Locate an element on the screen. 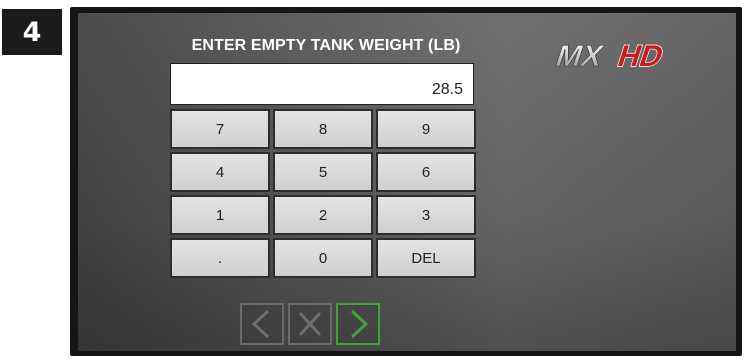 This screenshot has width=746, height=360. key-5: 5 is located at coordinates (323, 172).